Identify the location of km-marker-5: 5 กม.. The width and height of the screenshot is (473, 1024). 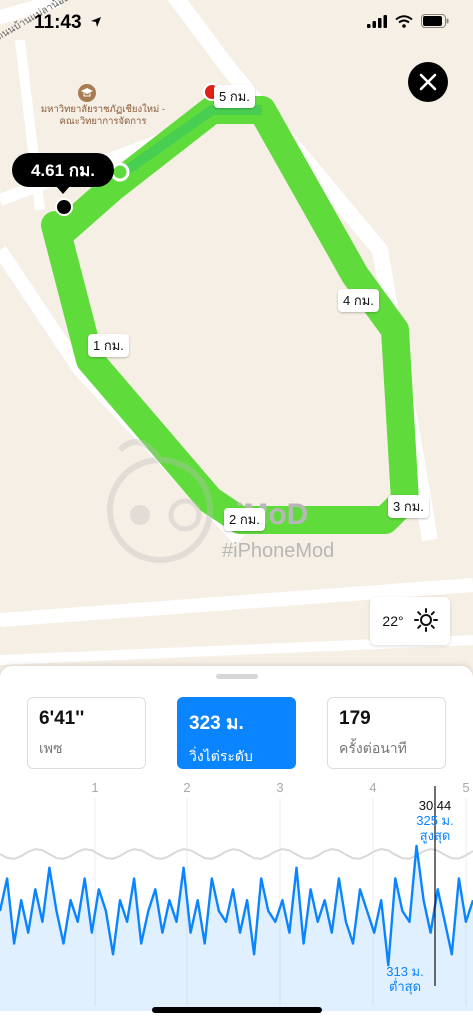
(234, 96).